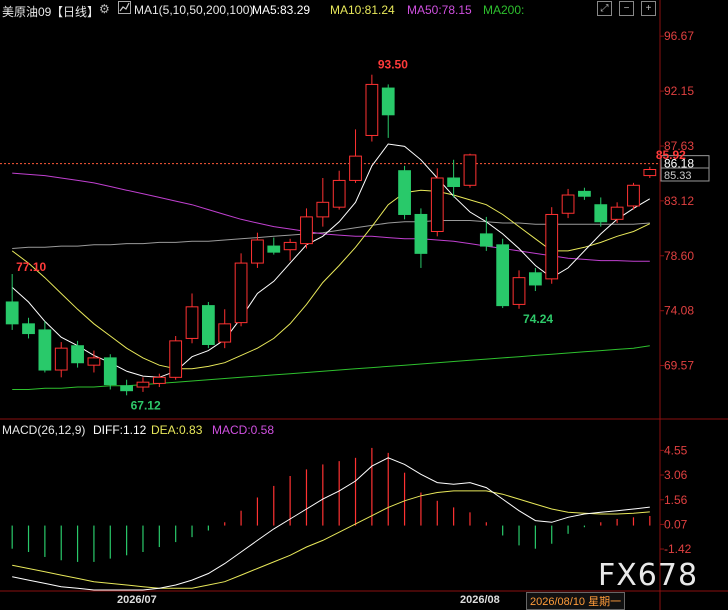 The width and height of the screenshot is (728, 610). Describe the element at coordinates (504, 10) in the screenshot. I see `ma200-value: MA200:` at that location.